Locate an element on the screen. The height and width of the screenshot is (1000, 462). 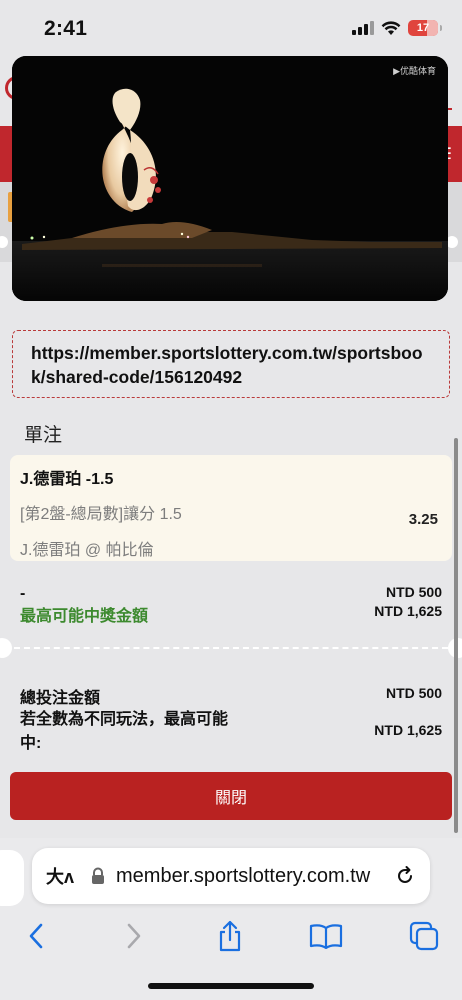
book-icon is located at coordinates (326, 936).